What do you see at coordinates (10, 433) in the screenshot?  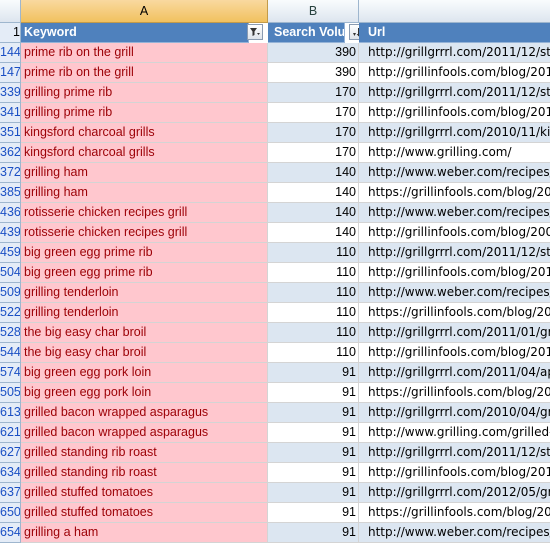 I see `row-header: 621` at bounding box center [10, 433].